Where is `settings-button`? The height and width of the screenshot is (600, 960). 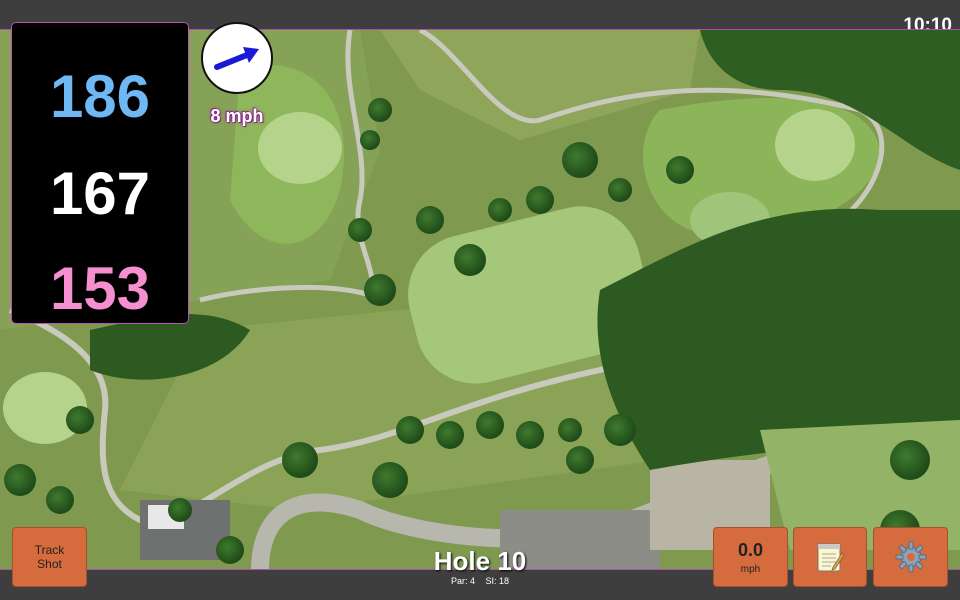 settings-button is located at coordinates (910, 557).